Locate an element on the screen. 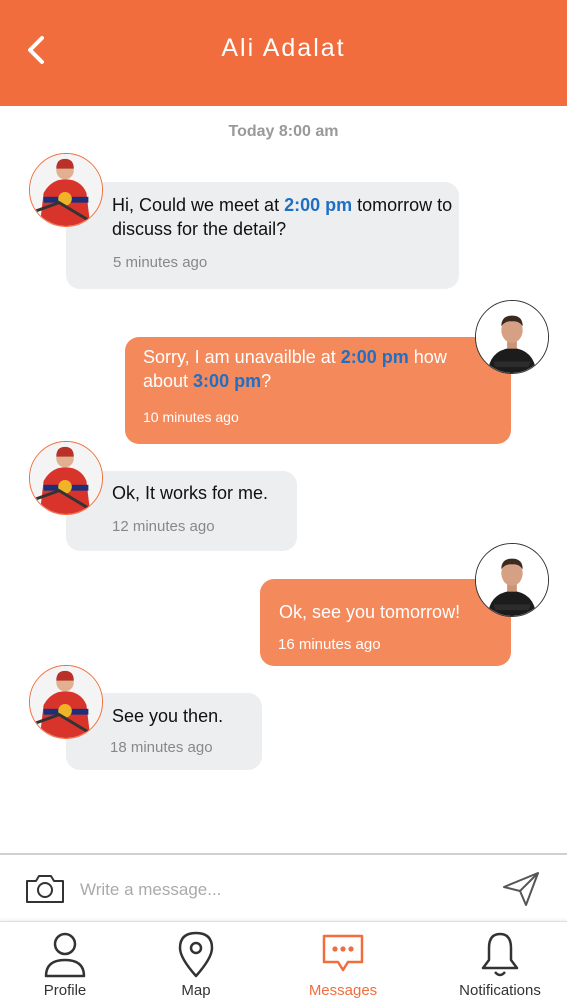 The width and height of the screenshot is (567, 1007). send-icon is located at coordinates (521, 889).